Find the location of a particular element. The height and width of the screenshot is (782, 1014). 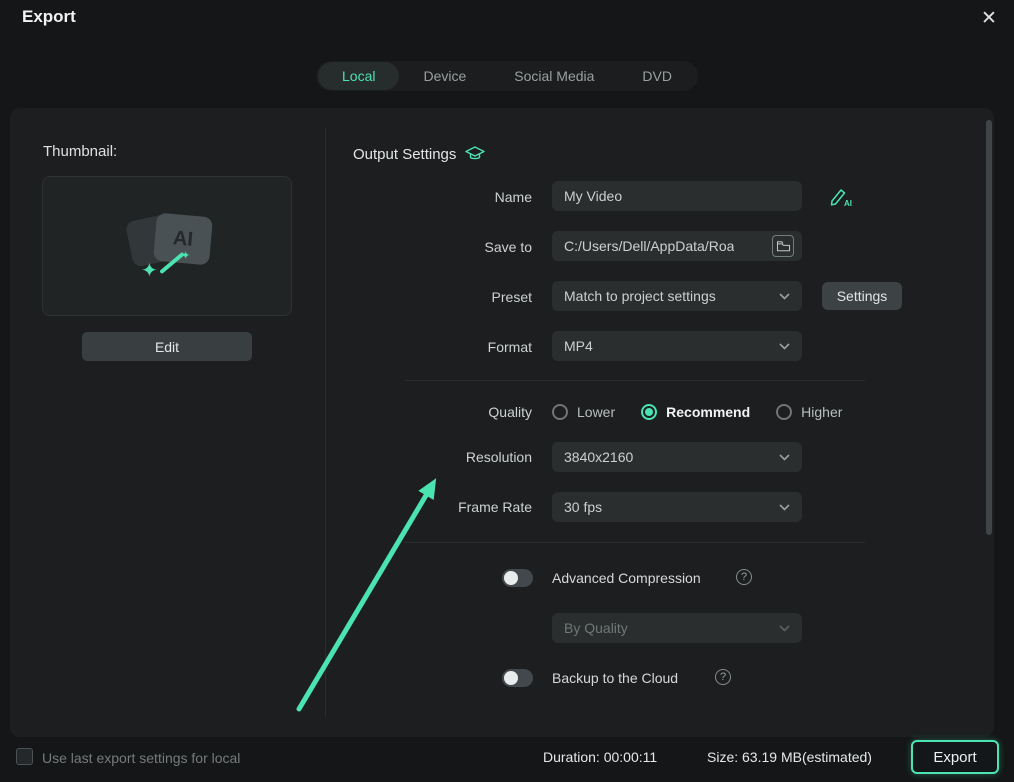

preset-dropdown: Match to project settings is located at coordinates (677, 296).